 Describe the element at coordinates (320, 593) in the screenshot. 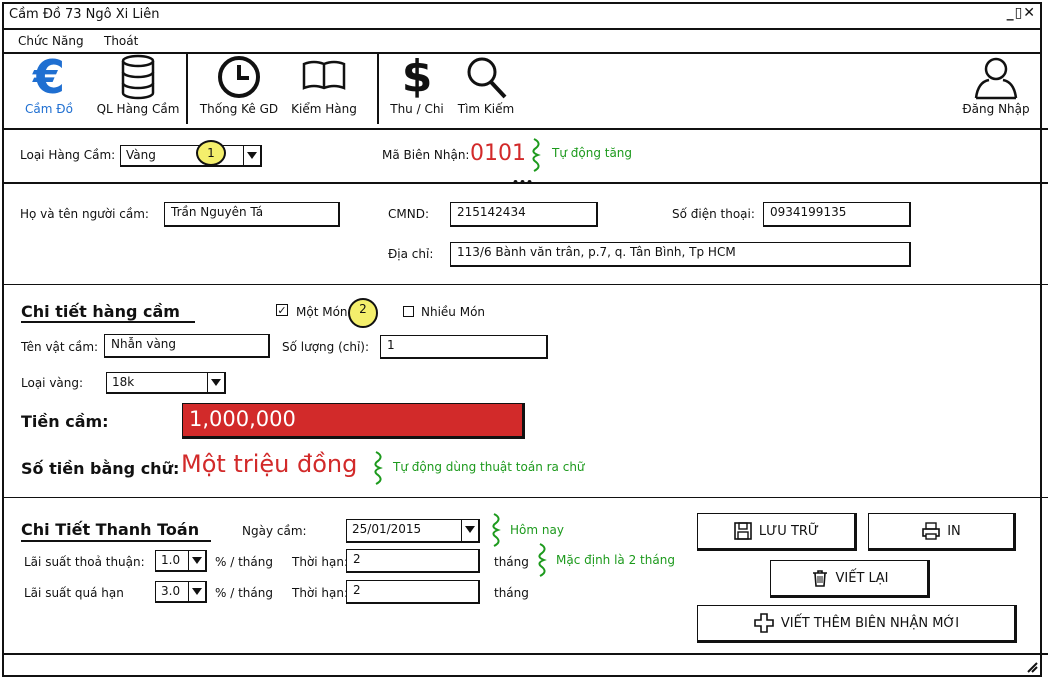

I see `term2-label: Thời hạn:` at that location.